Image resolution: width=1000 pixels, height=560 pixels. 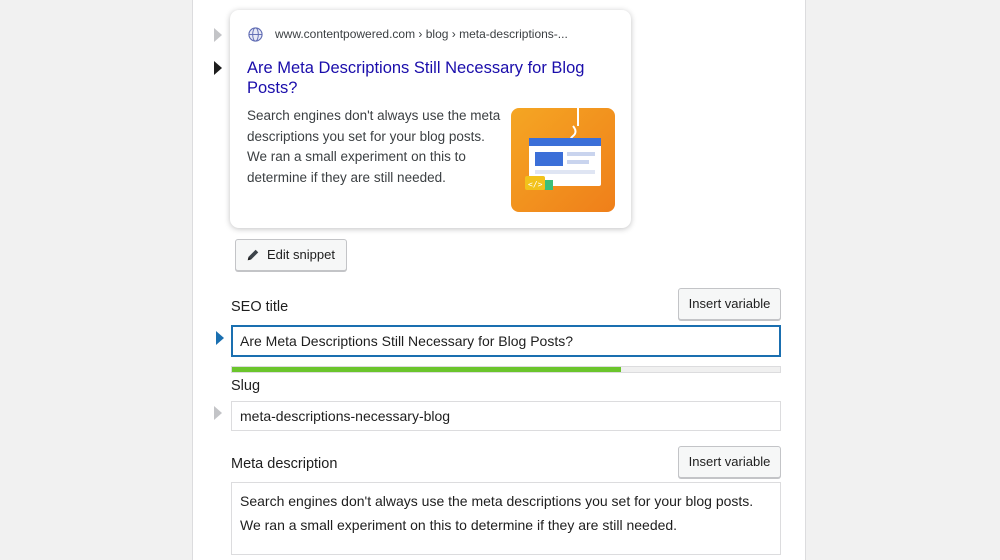 What do you see at coordinates (255, 34) in the screenshot?
I see `globe-icon` at bounding box center [255, 34].